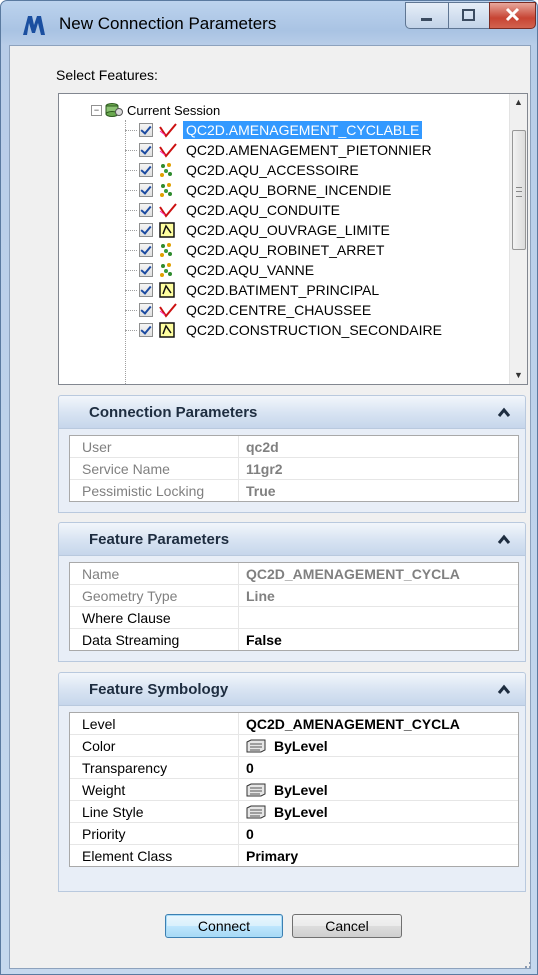  What do you see at coordinates (292, 330) in the screenshot?
I see `feature-tree-item: QC2D.CONSTRUCTION_SECONDAIRE` at bounding box center [292, 330].